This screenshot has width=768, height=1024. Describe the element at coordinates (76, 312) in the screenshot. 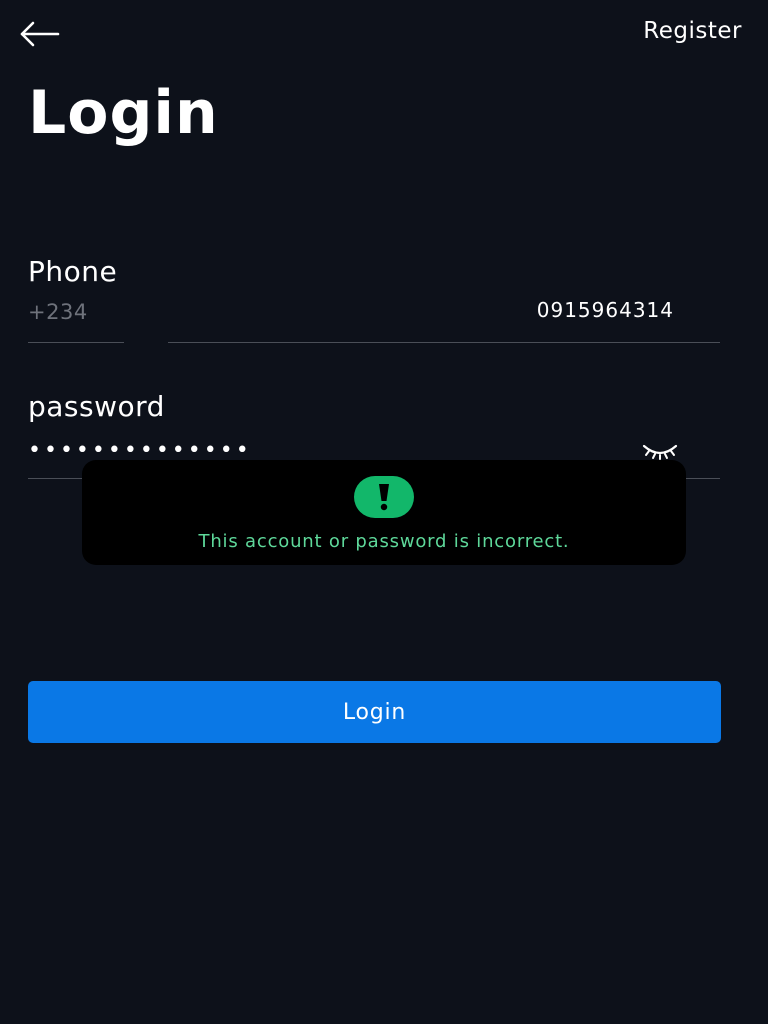

I see `country-code-selector: +234` at that location.